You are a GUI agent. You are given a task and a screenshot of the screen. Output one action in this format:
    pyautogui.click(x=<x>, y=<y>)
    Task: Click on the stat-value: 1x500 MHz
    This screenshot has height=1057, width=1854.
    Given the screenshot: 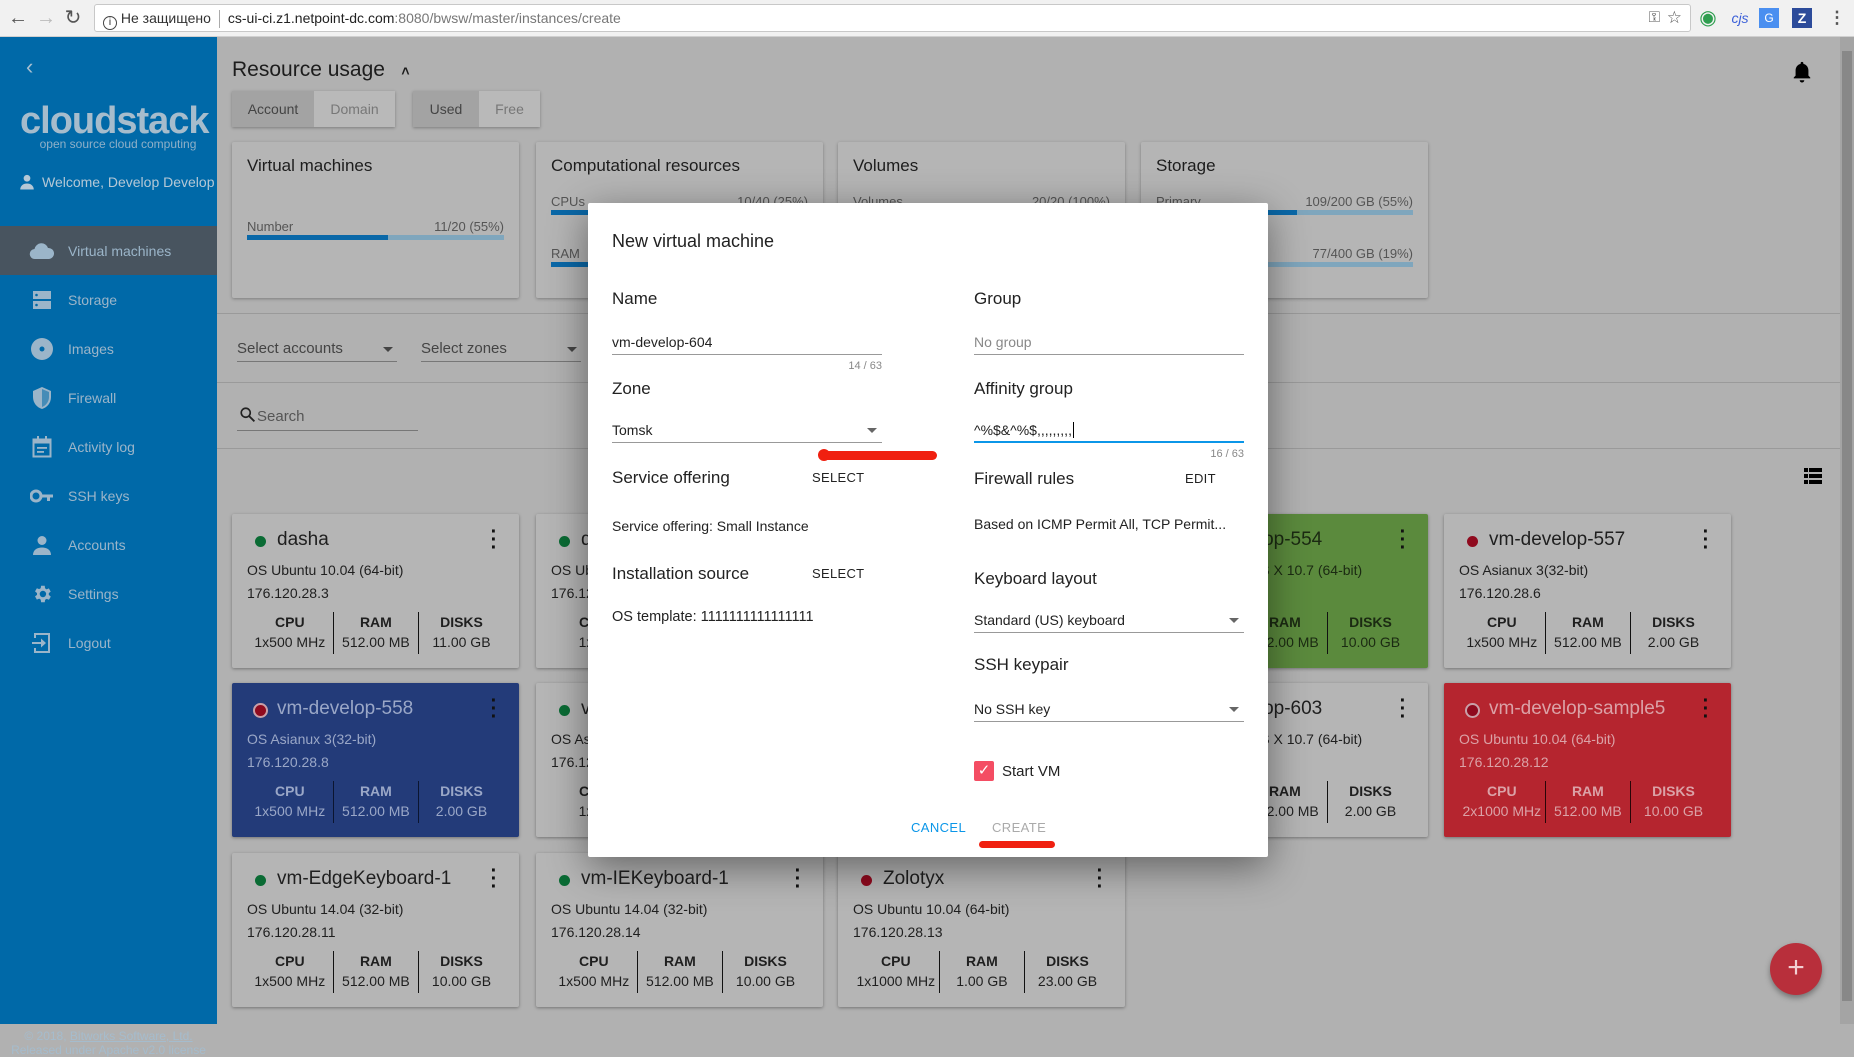 What is the action you would take?
    pyautogui.click(x=594, y=981)
    